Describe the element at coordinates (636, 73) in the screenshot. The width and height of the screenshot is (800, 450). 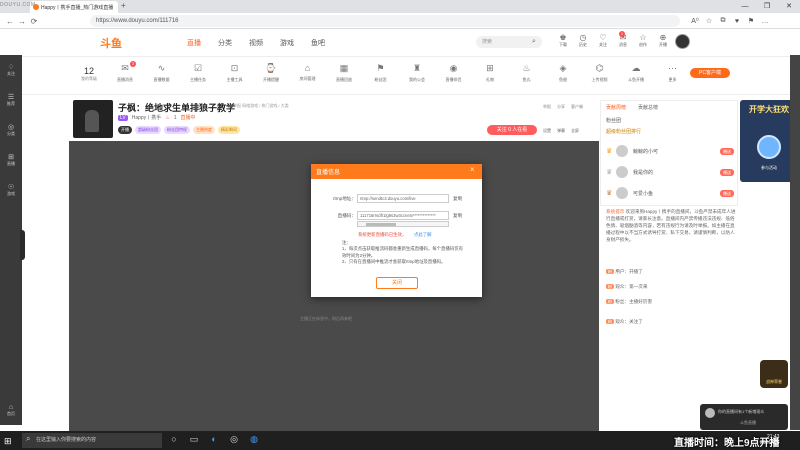
I see `toolbar-item: ☁ 斗鱼开播` at that location.